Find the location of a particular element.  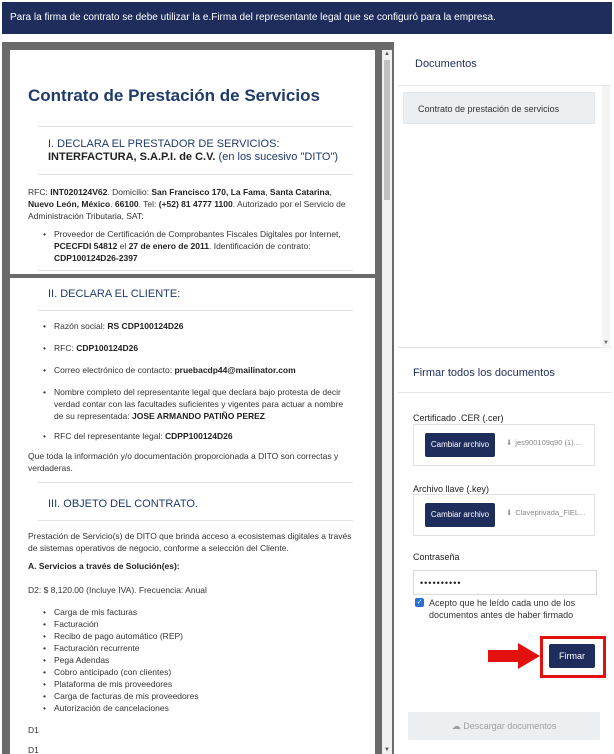

list-item-service: Cobro anticipado (con clientes) is located at coordinates (198, 672).